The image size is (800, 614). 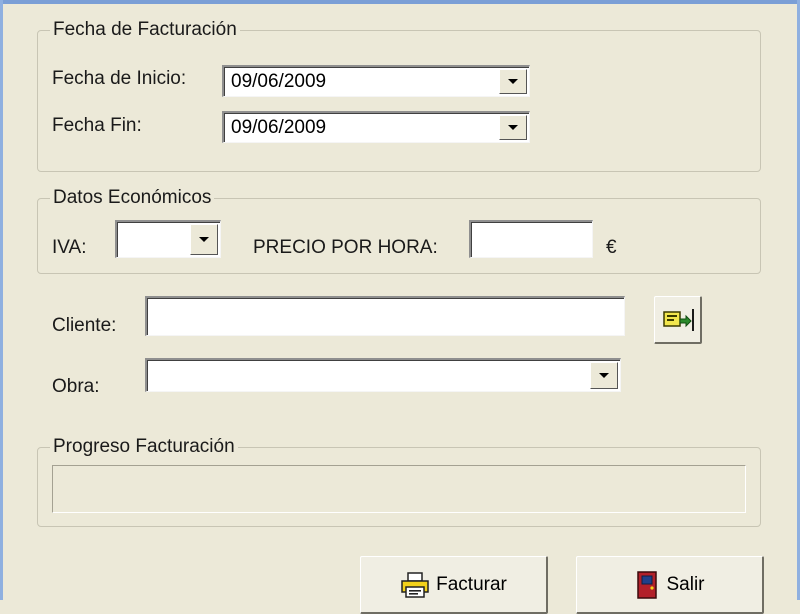 I want to click on iva-combo, so click(x=168, y=239).